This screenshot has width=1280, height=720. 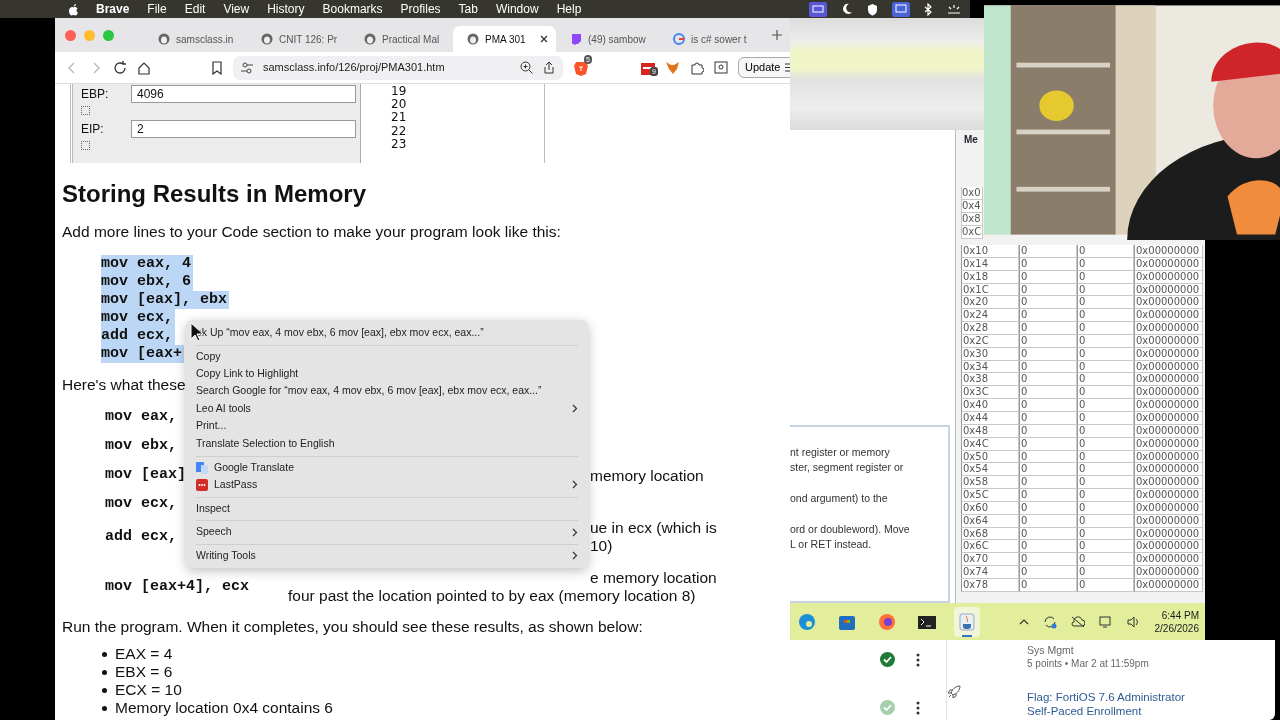 What do you see at coordinates (972, 232) in the screenshot?
I see `table-cell: 0xC` at bounding box center [972, 232].